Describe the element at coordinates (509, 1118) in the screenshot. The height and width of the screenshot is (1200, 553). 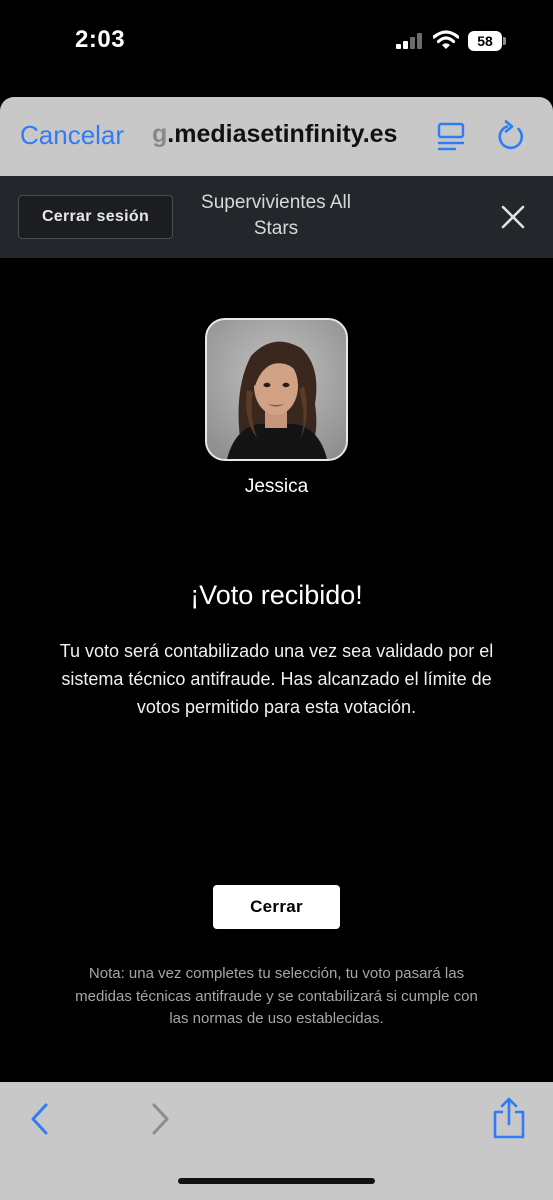
I see `share-icon` at that location.